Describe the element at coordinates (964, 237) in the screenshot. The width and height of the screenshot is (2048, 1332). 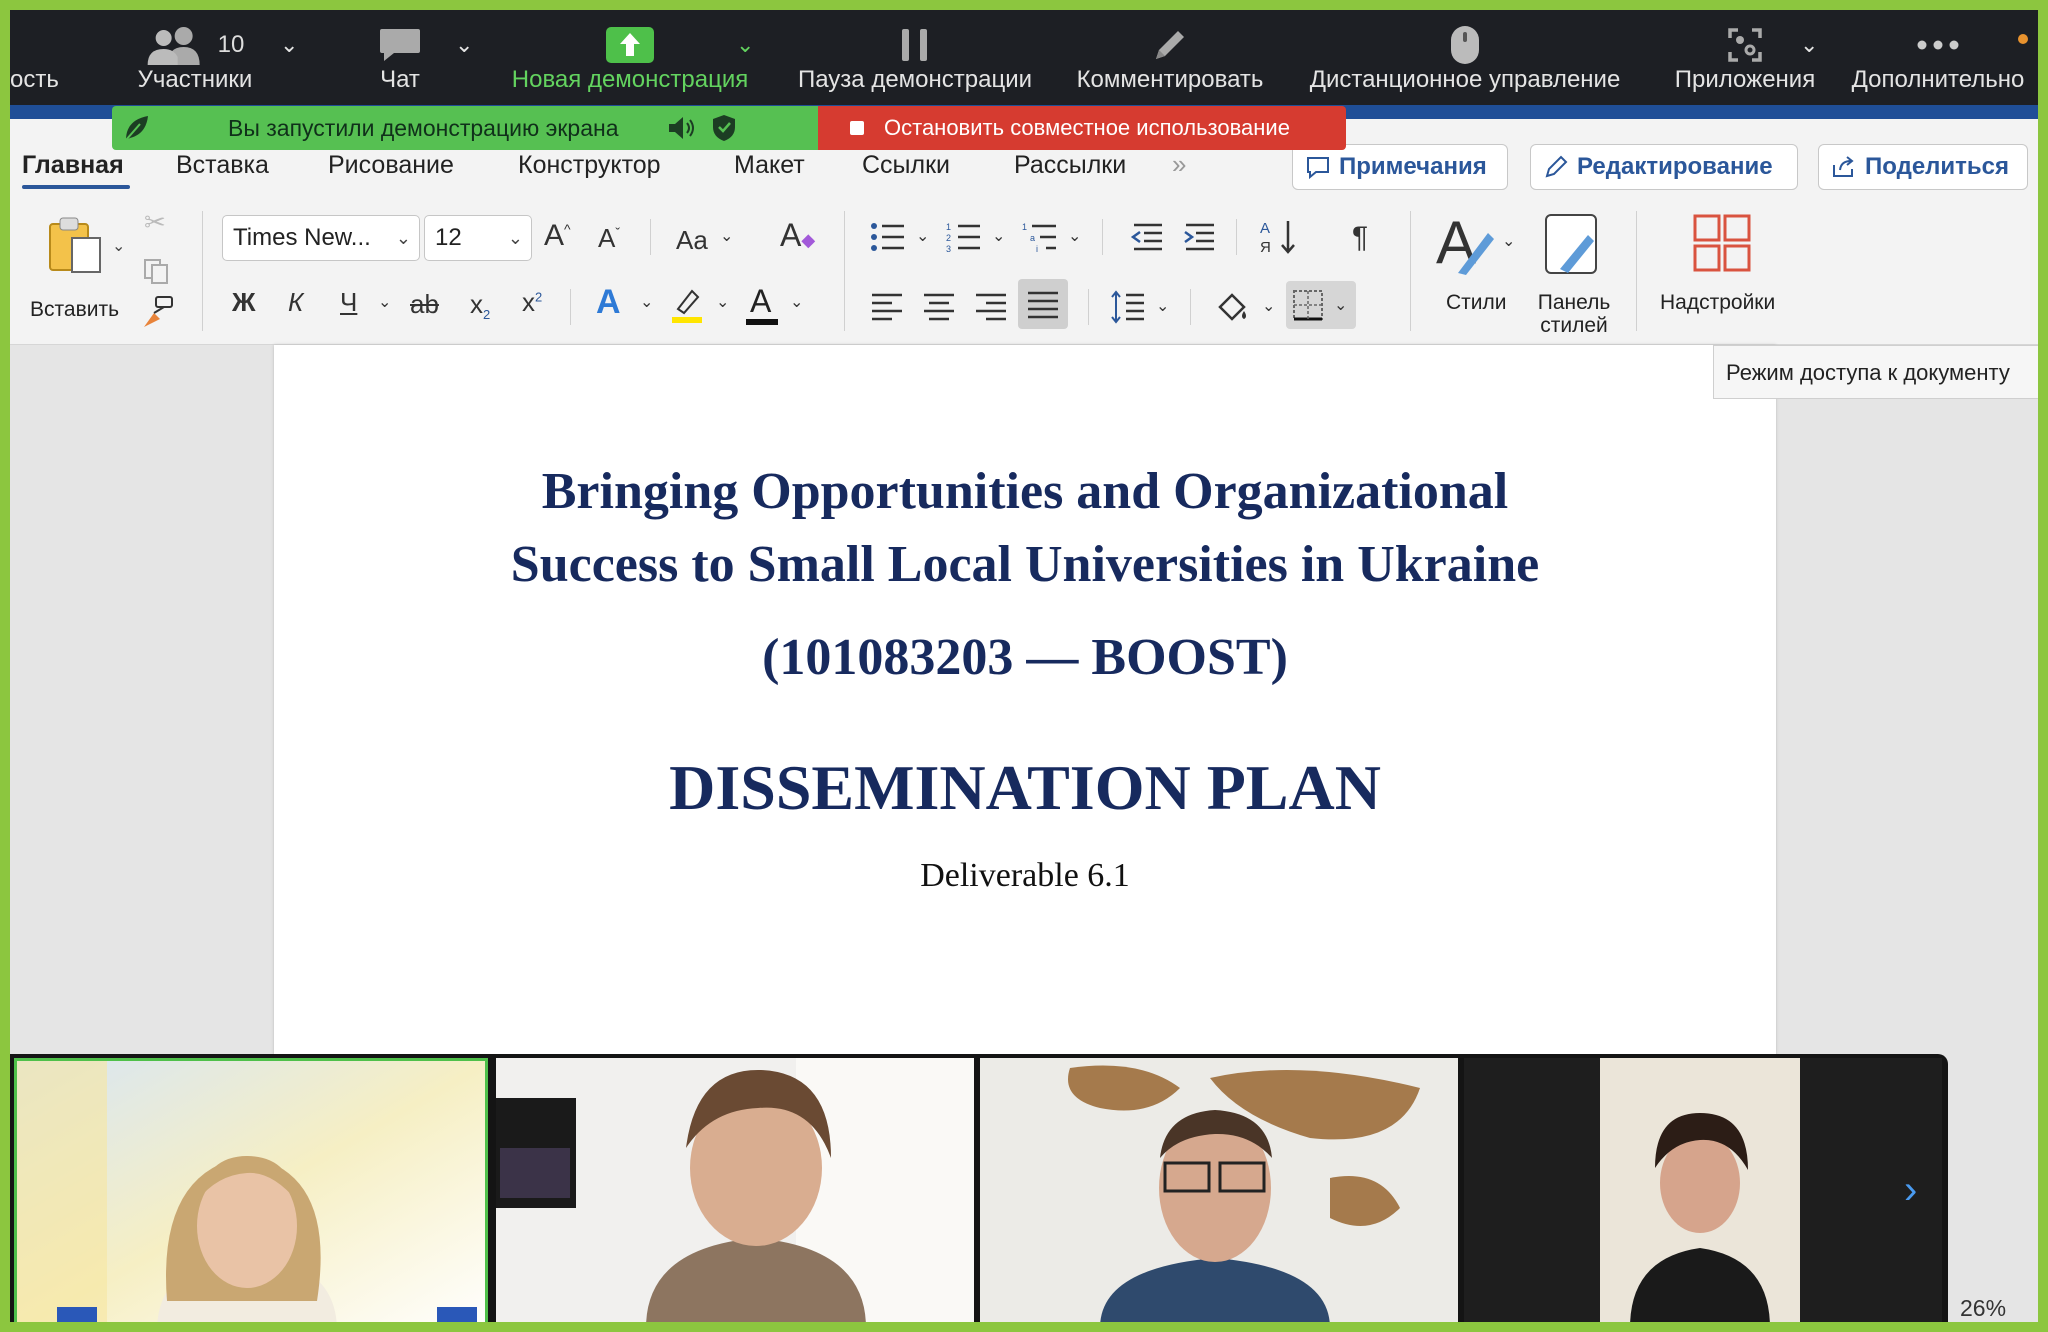
I see `numbering-icon: 123` at that location.